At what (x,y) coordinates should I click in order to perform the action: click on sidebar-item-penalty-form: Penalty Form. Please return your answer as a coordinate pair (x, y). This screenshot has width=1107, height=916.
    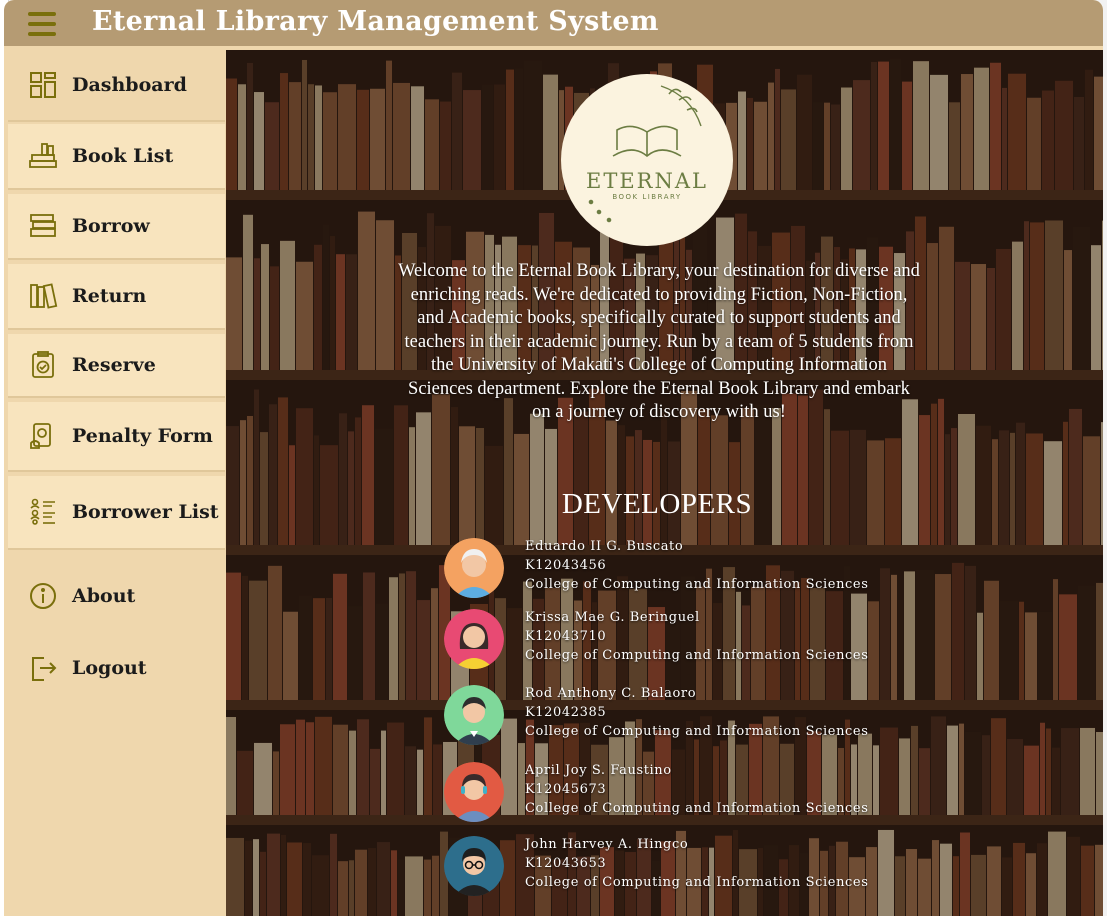
    Looking at the image, I should click on (116, 436).